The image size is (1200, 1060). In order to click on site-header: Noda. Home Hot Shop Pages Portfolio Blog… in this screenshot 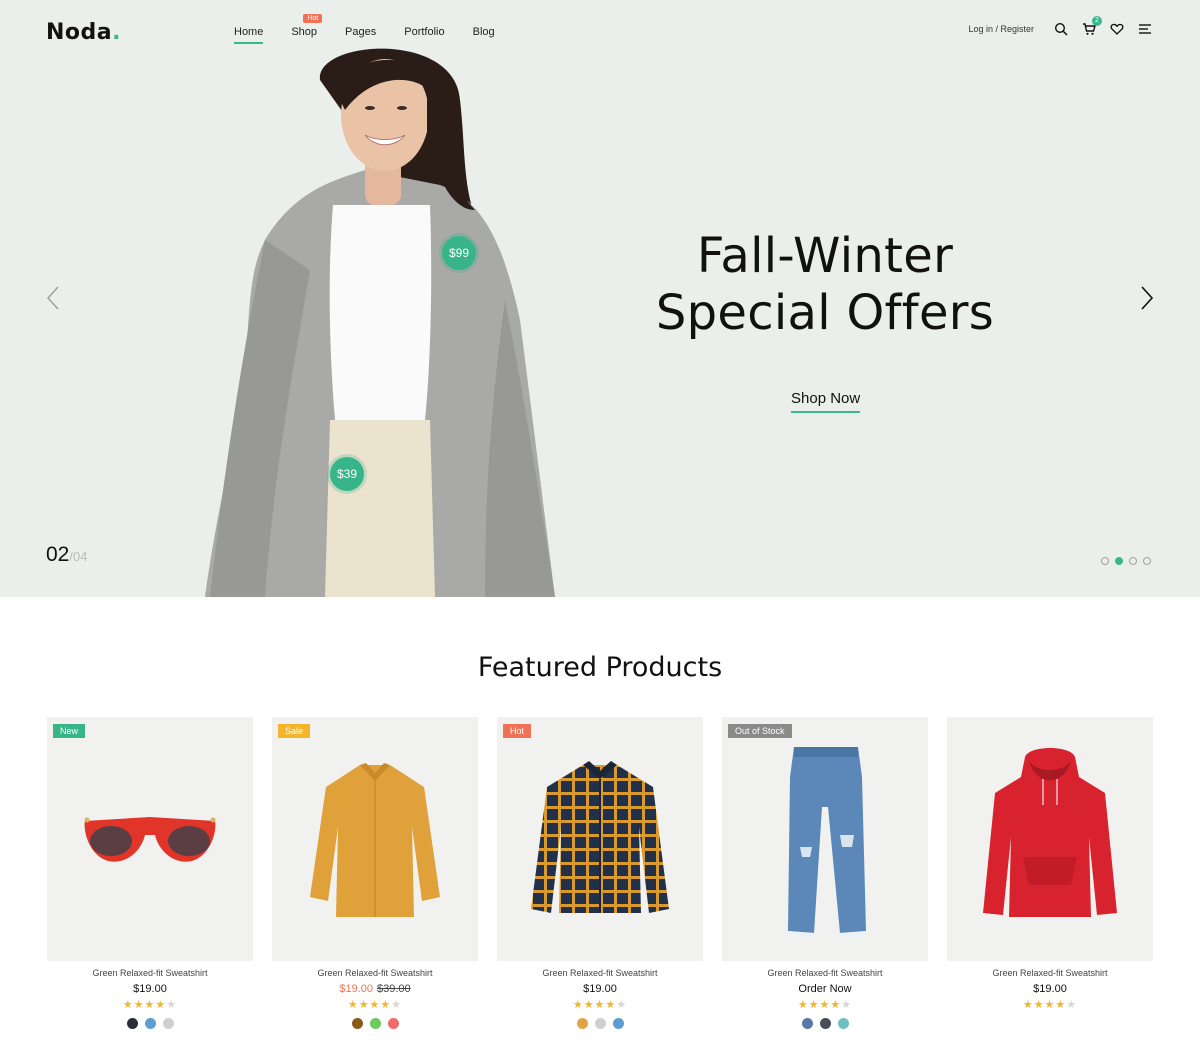, I will do `click(600, 32)`.